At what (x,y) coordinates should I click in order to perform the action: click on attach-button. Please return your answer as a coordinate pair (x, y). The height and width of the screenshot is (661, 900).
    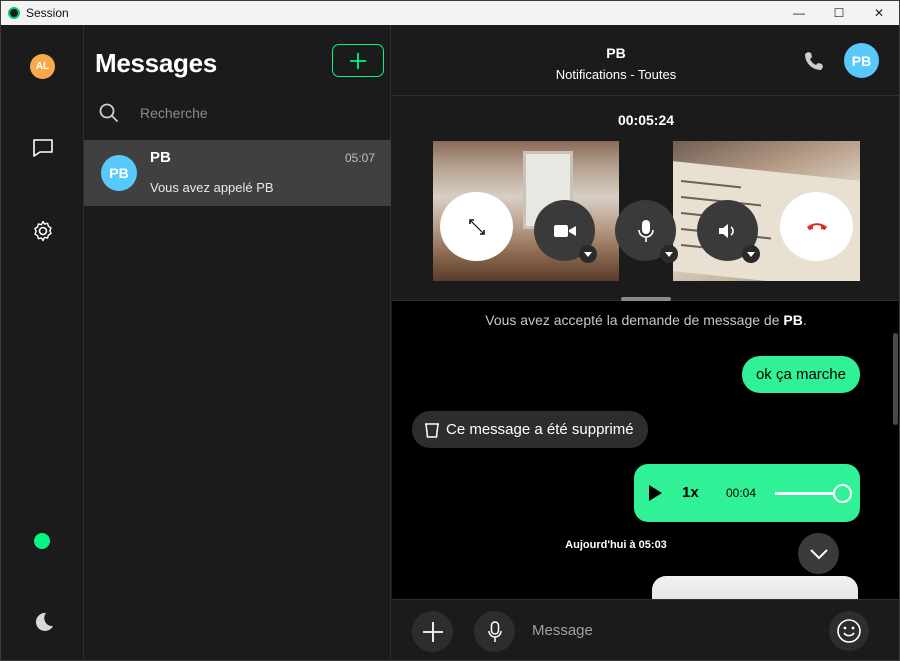
    Looking at the image, I should click on (432, 631).